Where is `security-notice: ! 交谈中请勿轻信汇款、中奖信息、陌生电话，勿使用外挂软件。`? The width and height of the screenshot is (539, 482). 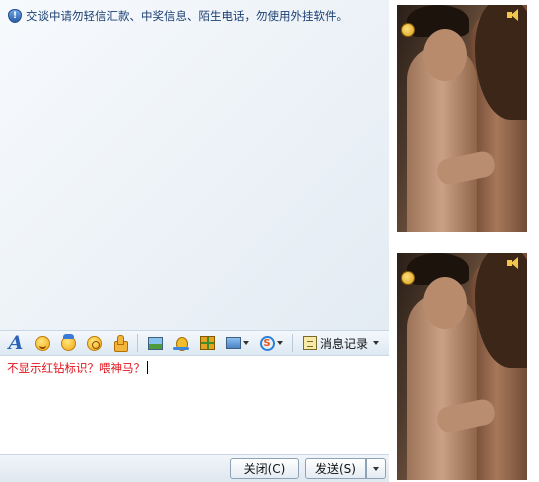 security-notice: ! 交谈中请勿轻信汇款、中奖信息、陌生电话，勿使用外挂软件。 is located at coordinates (178, 16).